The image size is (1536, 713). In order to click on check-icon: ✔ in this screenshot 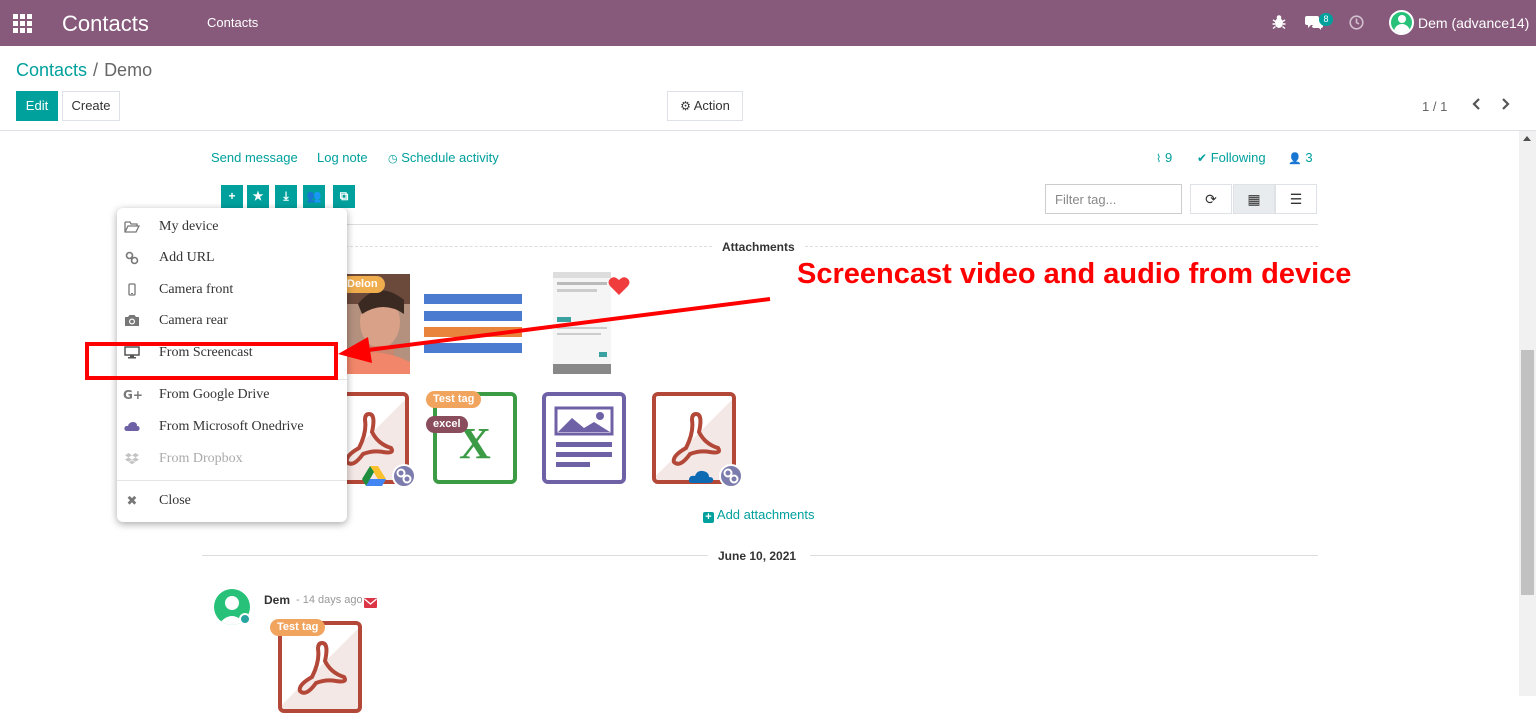, I will do `click(1202, 158)`.